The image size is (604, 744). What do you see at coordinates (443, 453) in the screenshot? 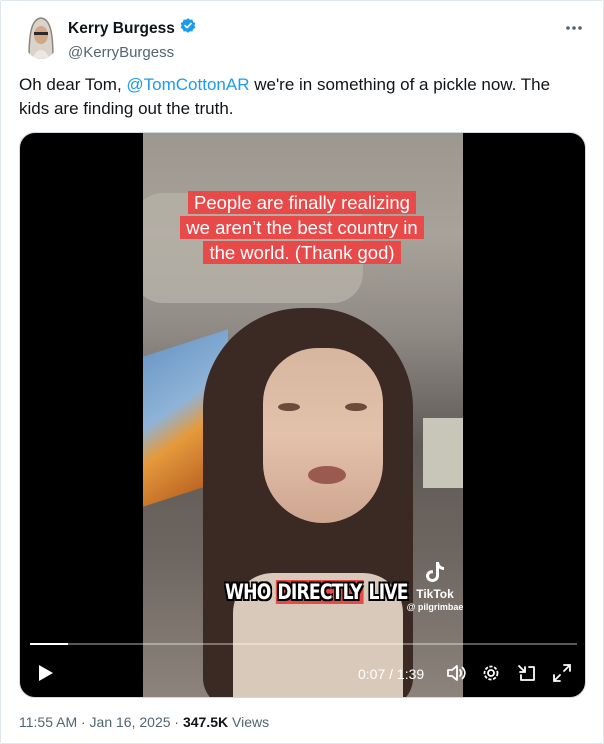
I see `car-window-right` at bounding box center [443, 453].